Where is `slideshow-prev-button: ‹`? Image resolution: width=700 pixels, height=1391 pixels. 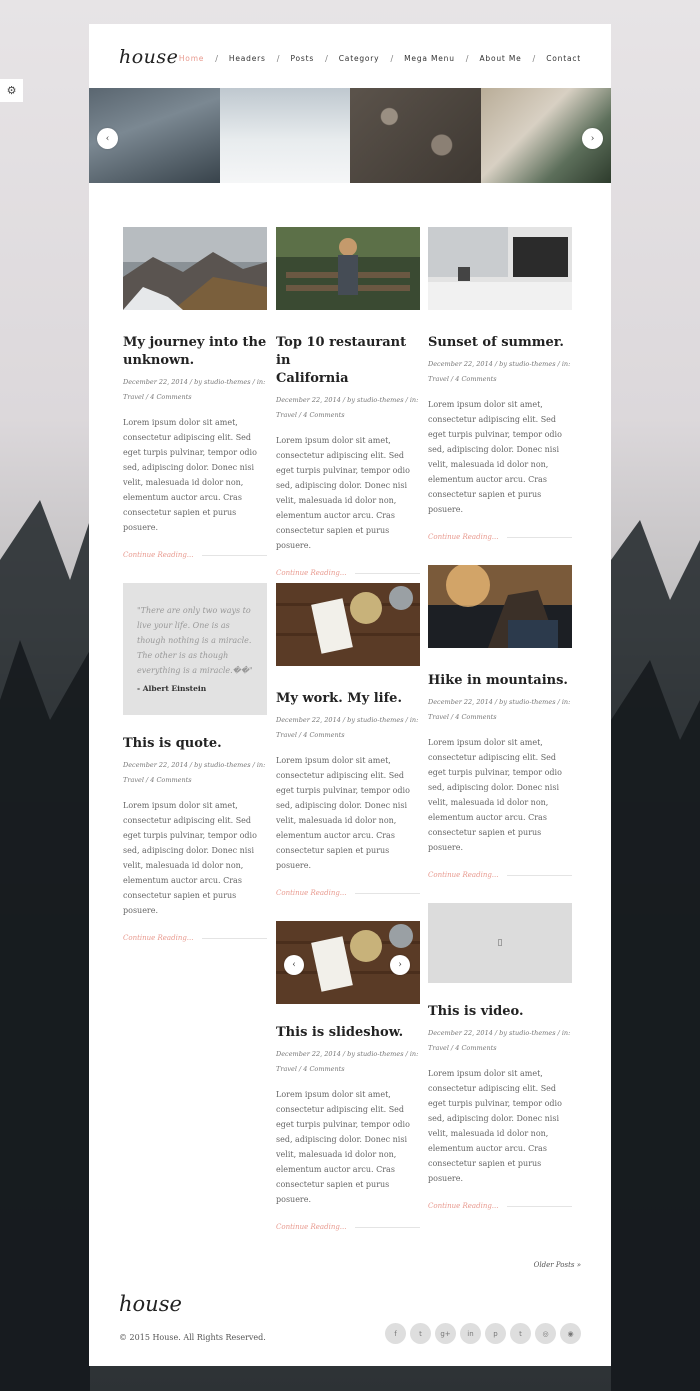
slideshow-prev-button: ‹ is located at coordinates (294, 965).